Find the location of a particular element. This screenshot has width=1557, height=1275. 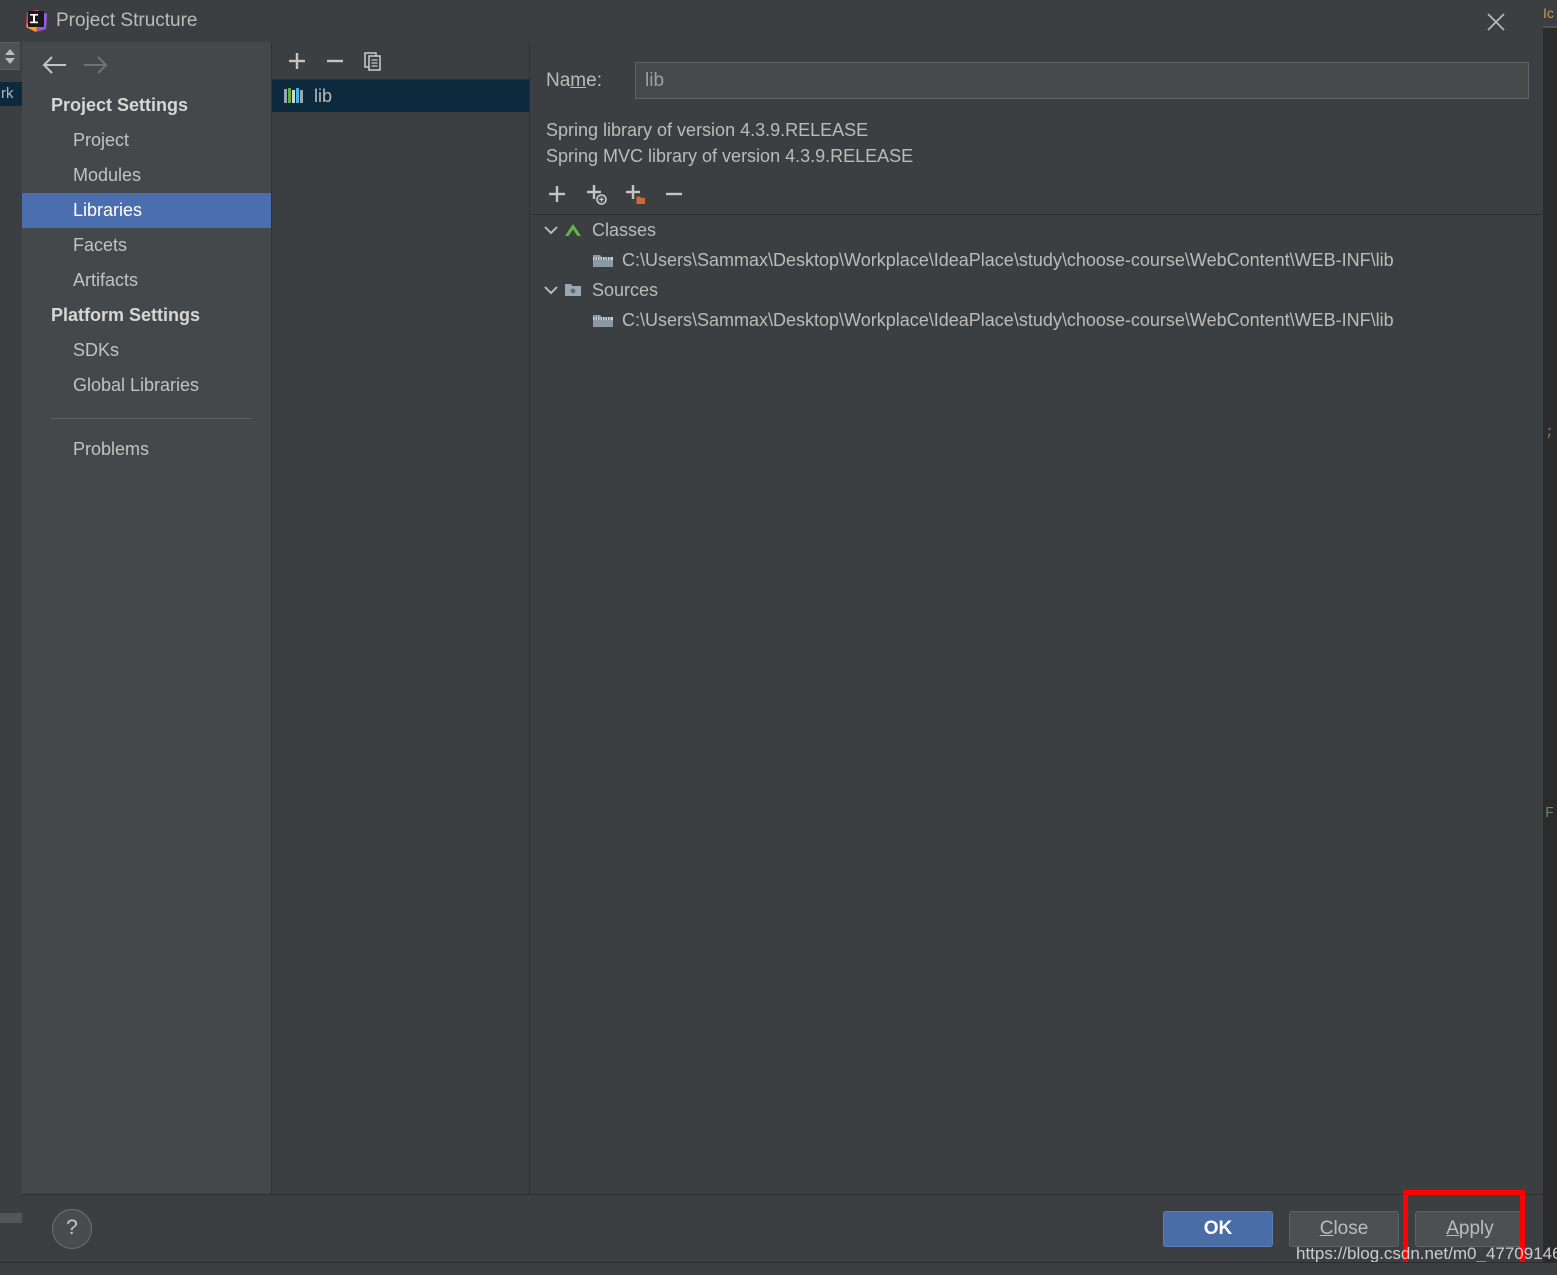

copy-icon is located at coordinates (373, 61).